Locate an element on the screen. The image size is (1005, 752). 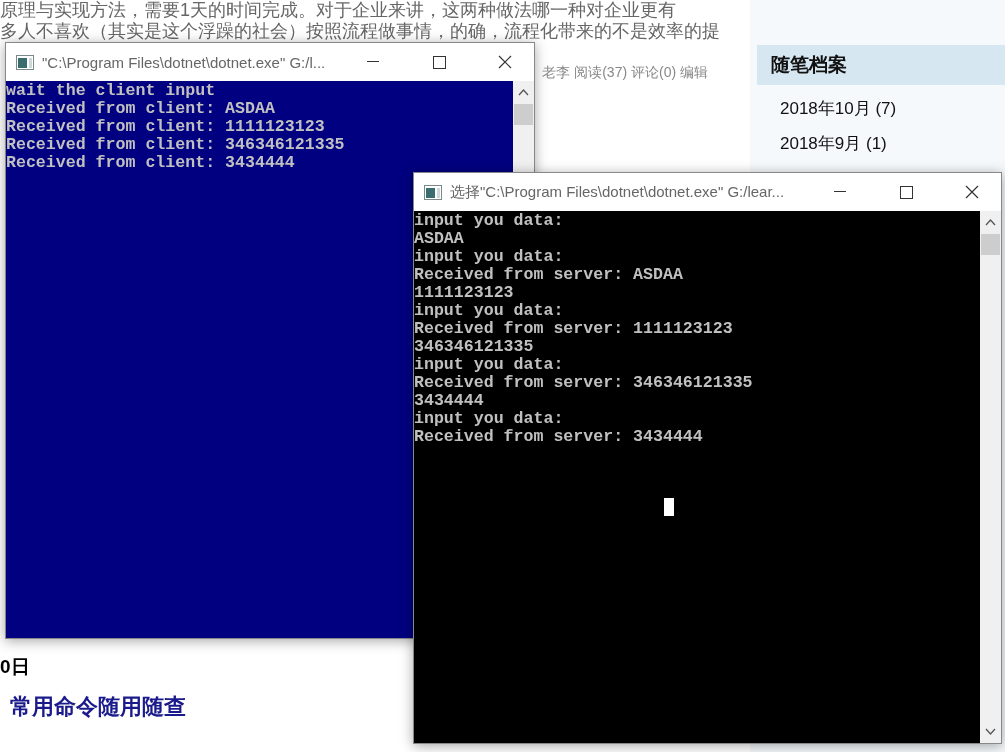
console-line: 346346121335 is located at coordinates (474, 347).